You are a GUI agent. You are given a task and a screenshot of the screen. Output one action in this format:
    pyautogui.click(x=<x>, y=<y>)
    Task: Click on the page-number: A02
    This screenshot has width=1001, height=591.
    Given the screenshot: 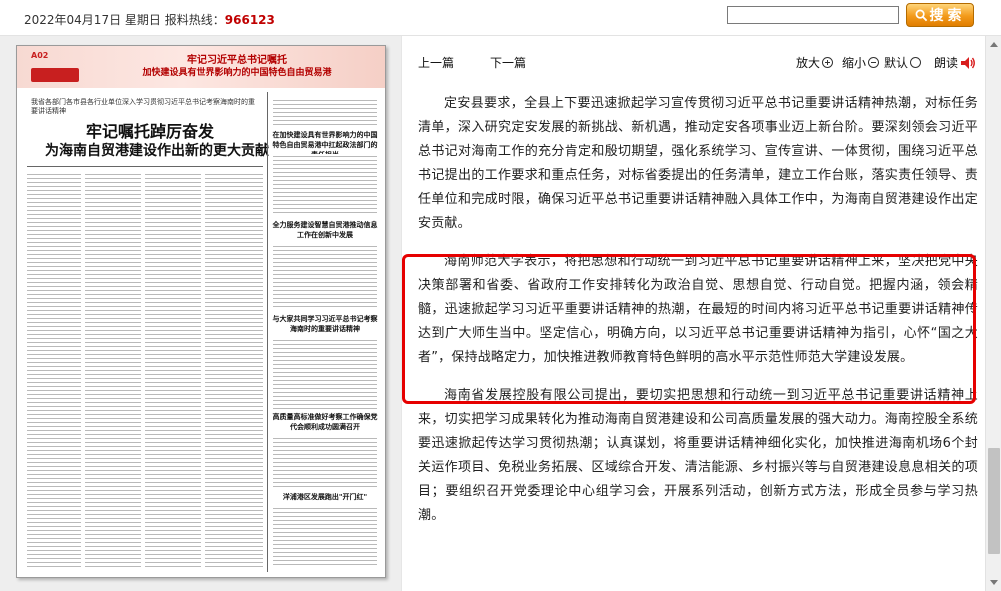 What is the action you would take?
    pyautogui.click(x=40, y=55)
    